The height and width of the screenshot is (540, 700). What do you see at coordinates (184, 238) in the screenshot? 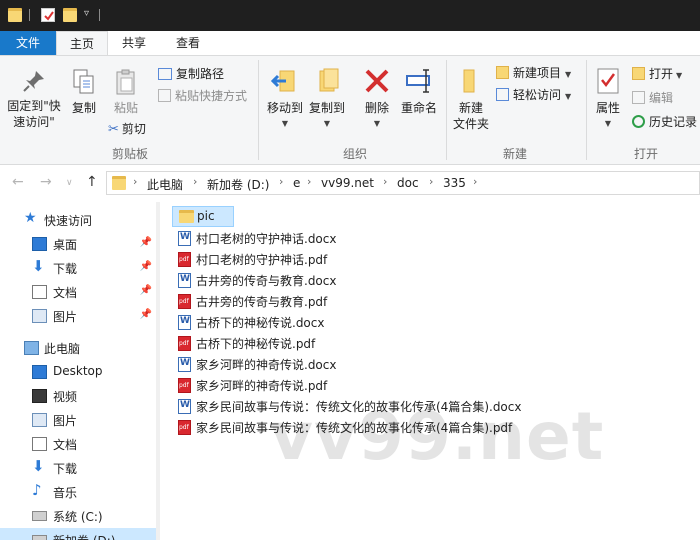
I see `word-doc-icon` at bounding box center [184, 238].